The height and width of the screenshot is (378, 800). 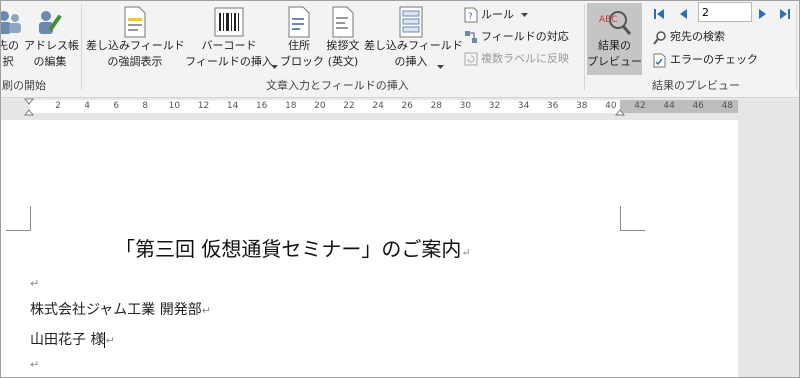 What do you see at coordinates (611, 106) in the screenshot?
I see `ruler-tick-label: 40` at bounding box center [611, 106].